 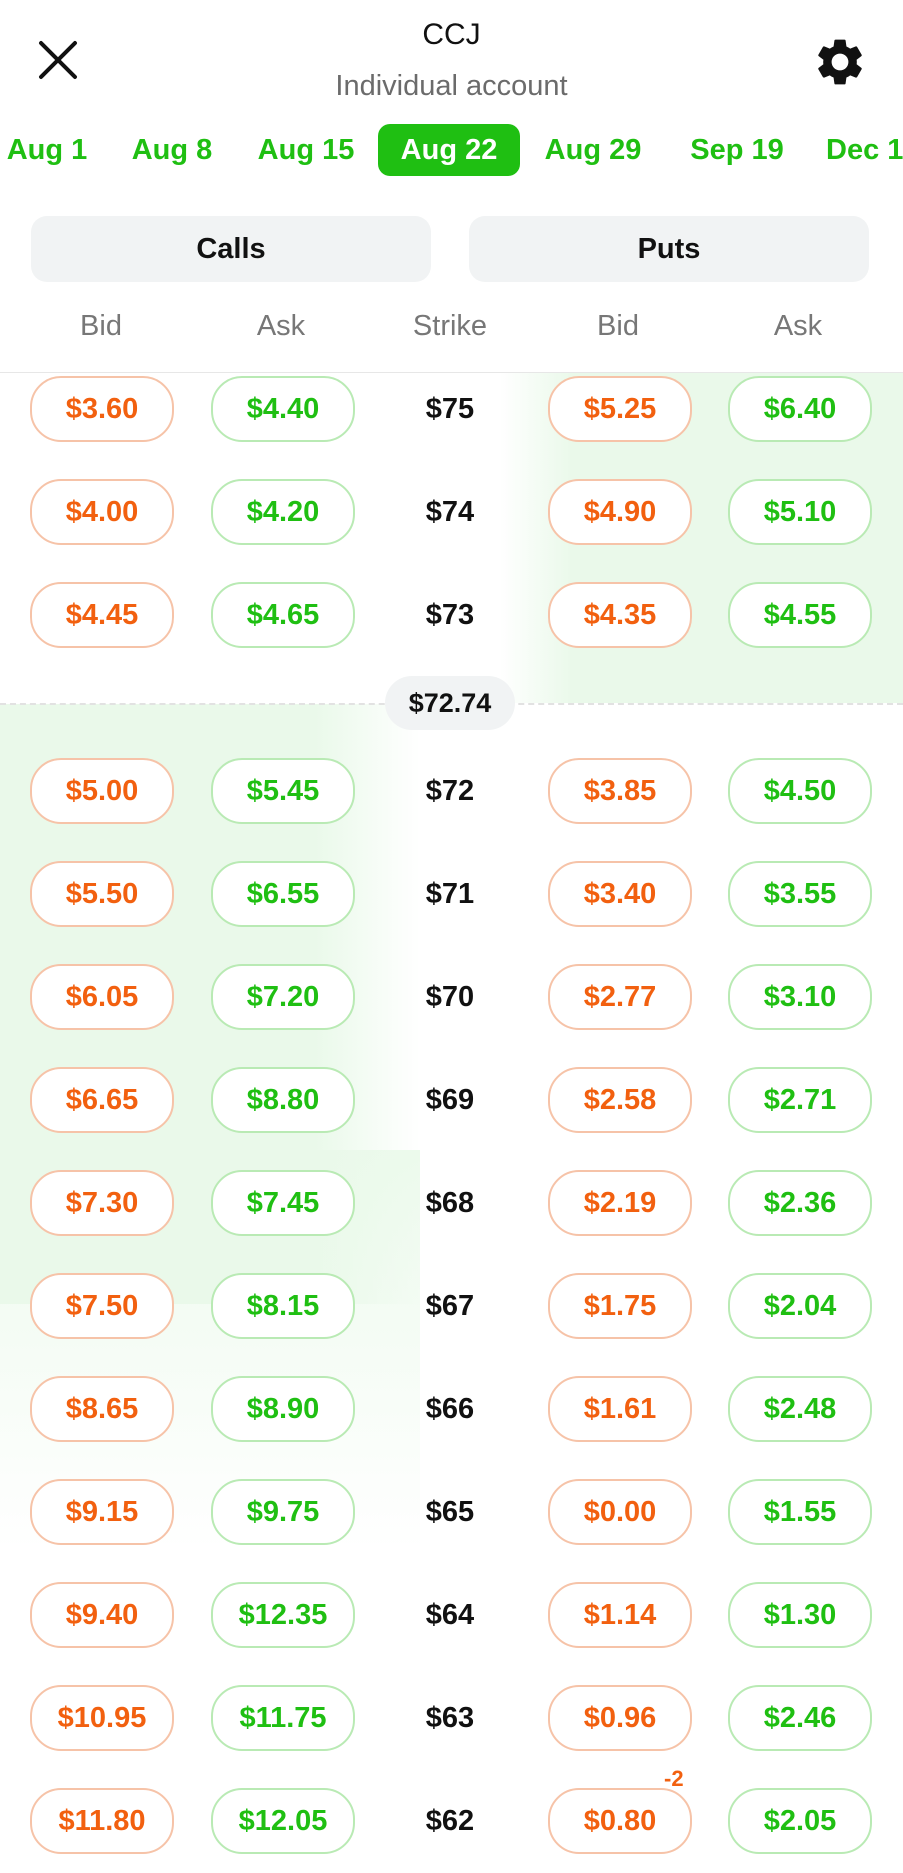 What do you see at coordinates (102, 1512) in the screenshot?
I see `call-bid-button: $9.15` at bounding box center [102, 1512].